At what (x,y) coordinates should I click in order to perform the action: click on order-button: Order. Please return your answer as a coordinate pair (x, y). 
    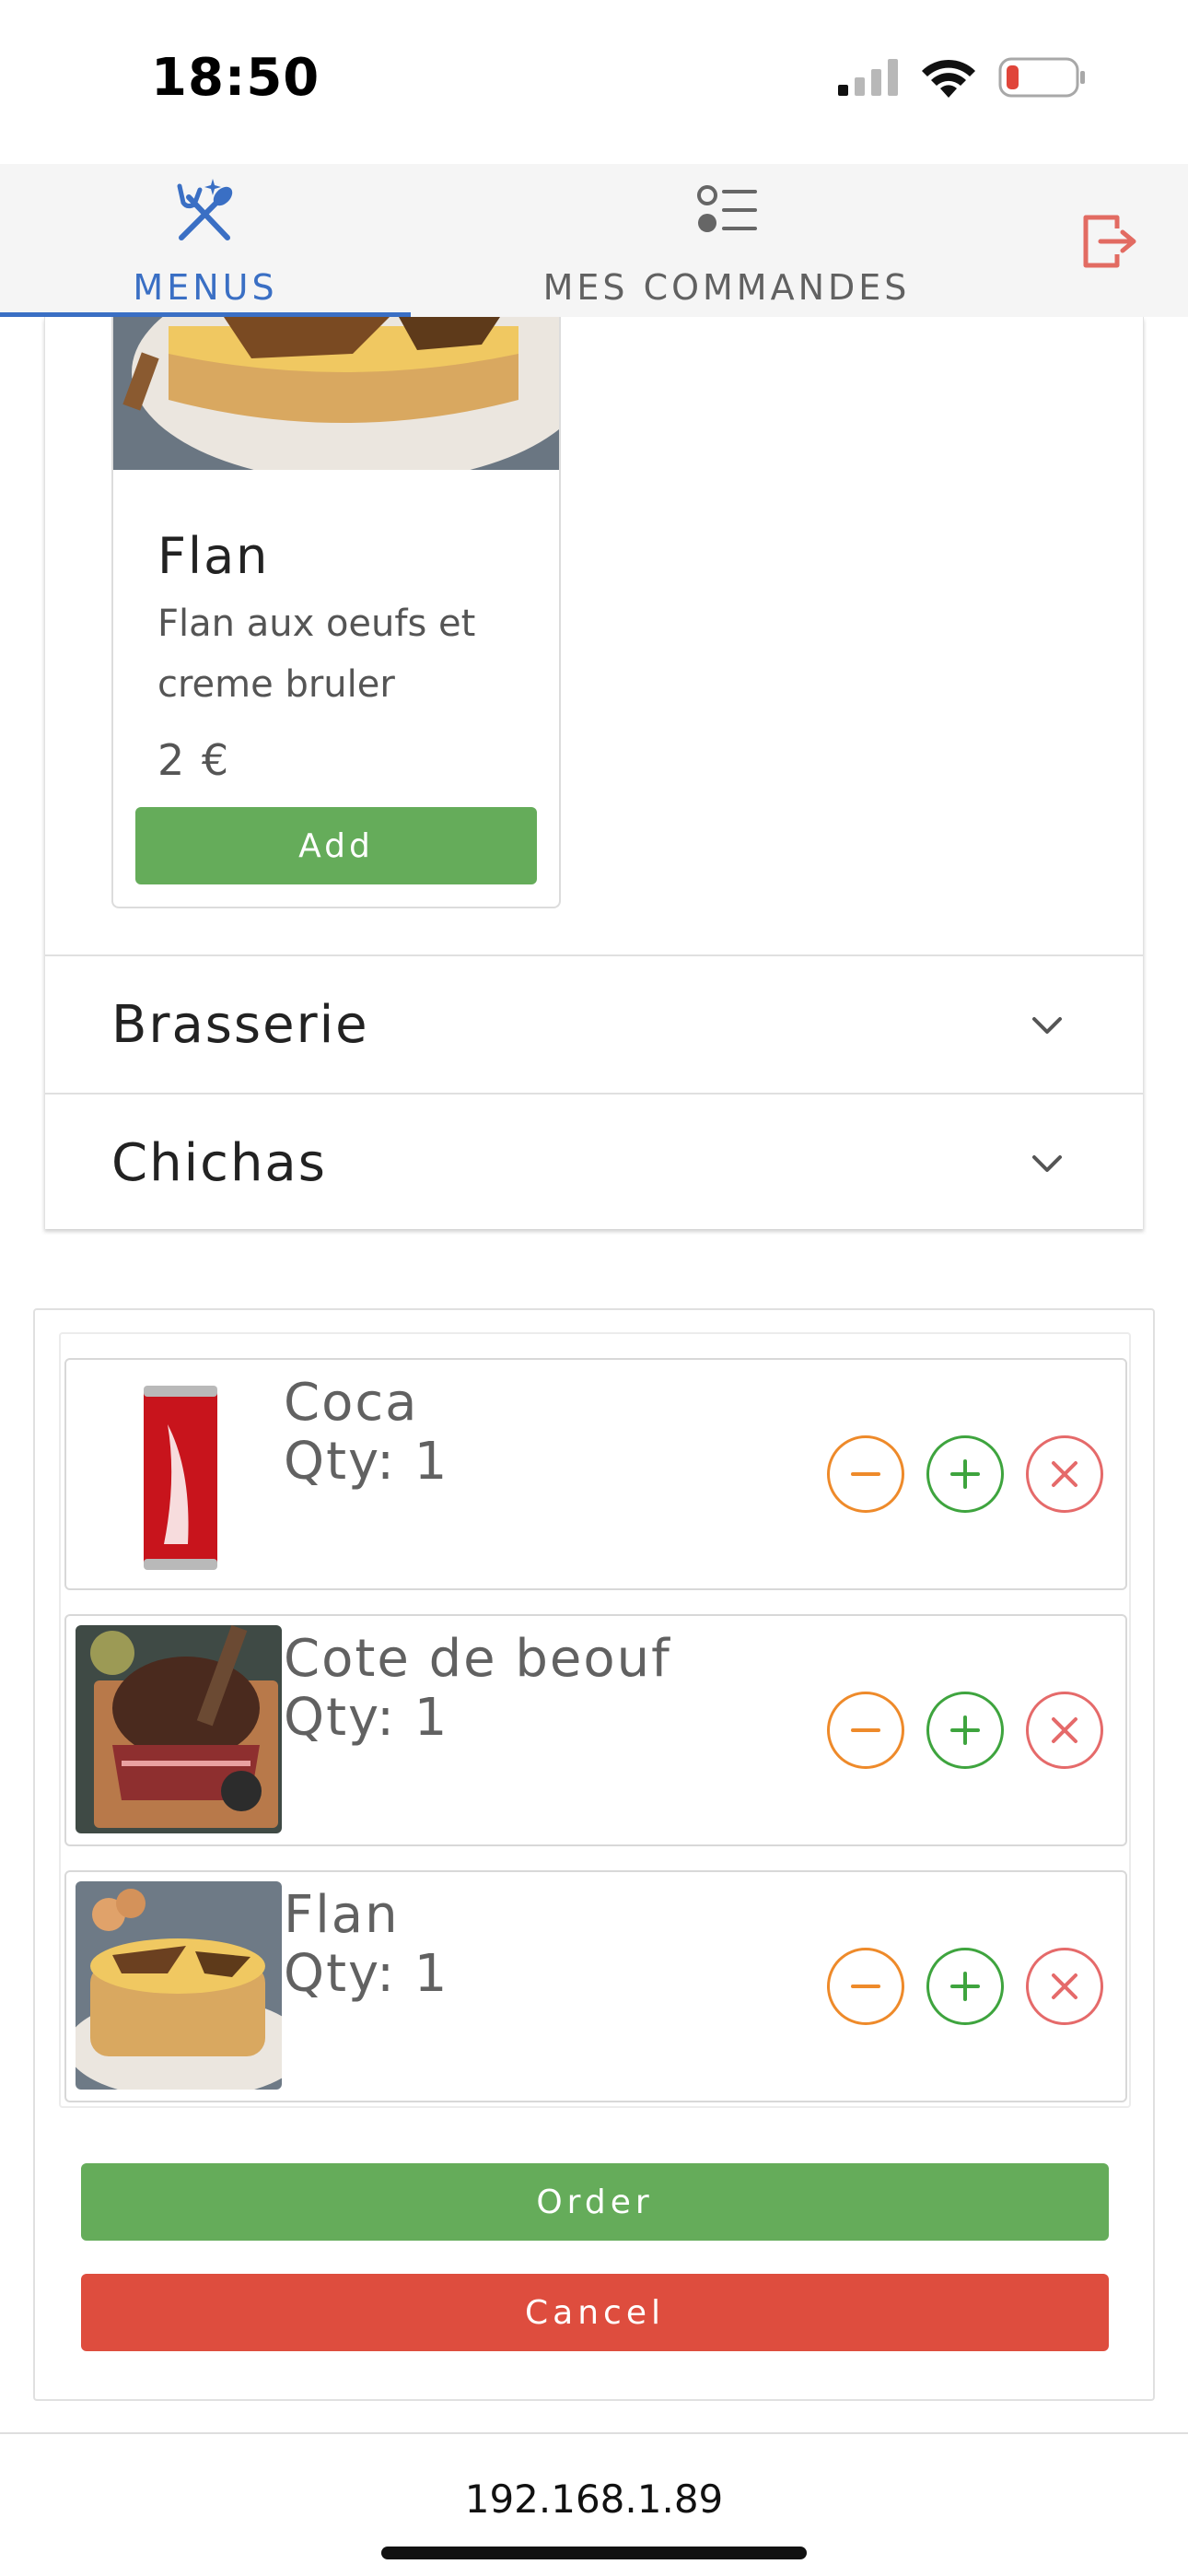
    Looking at the image, I should click on (595, 2202).